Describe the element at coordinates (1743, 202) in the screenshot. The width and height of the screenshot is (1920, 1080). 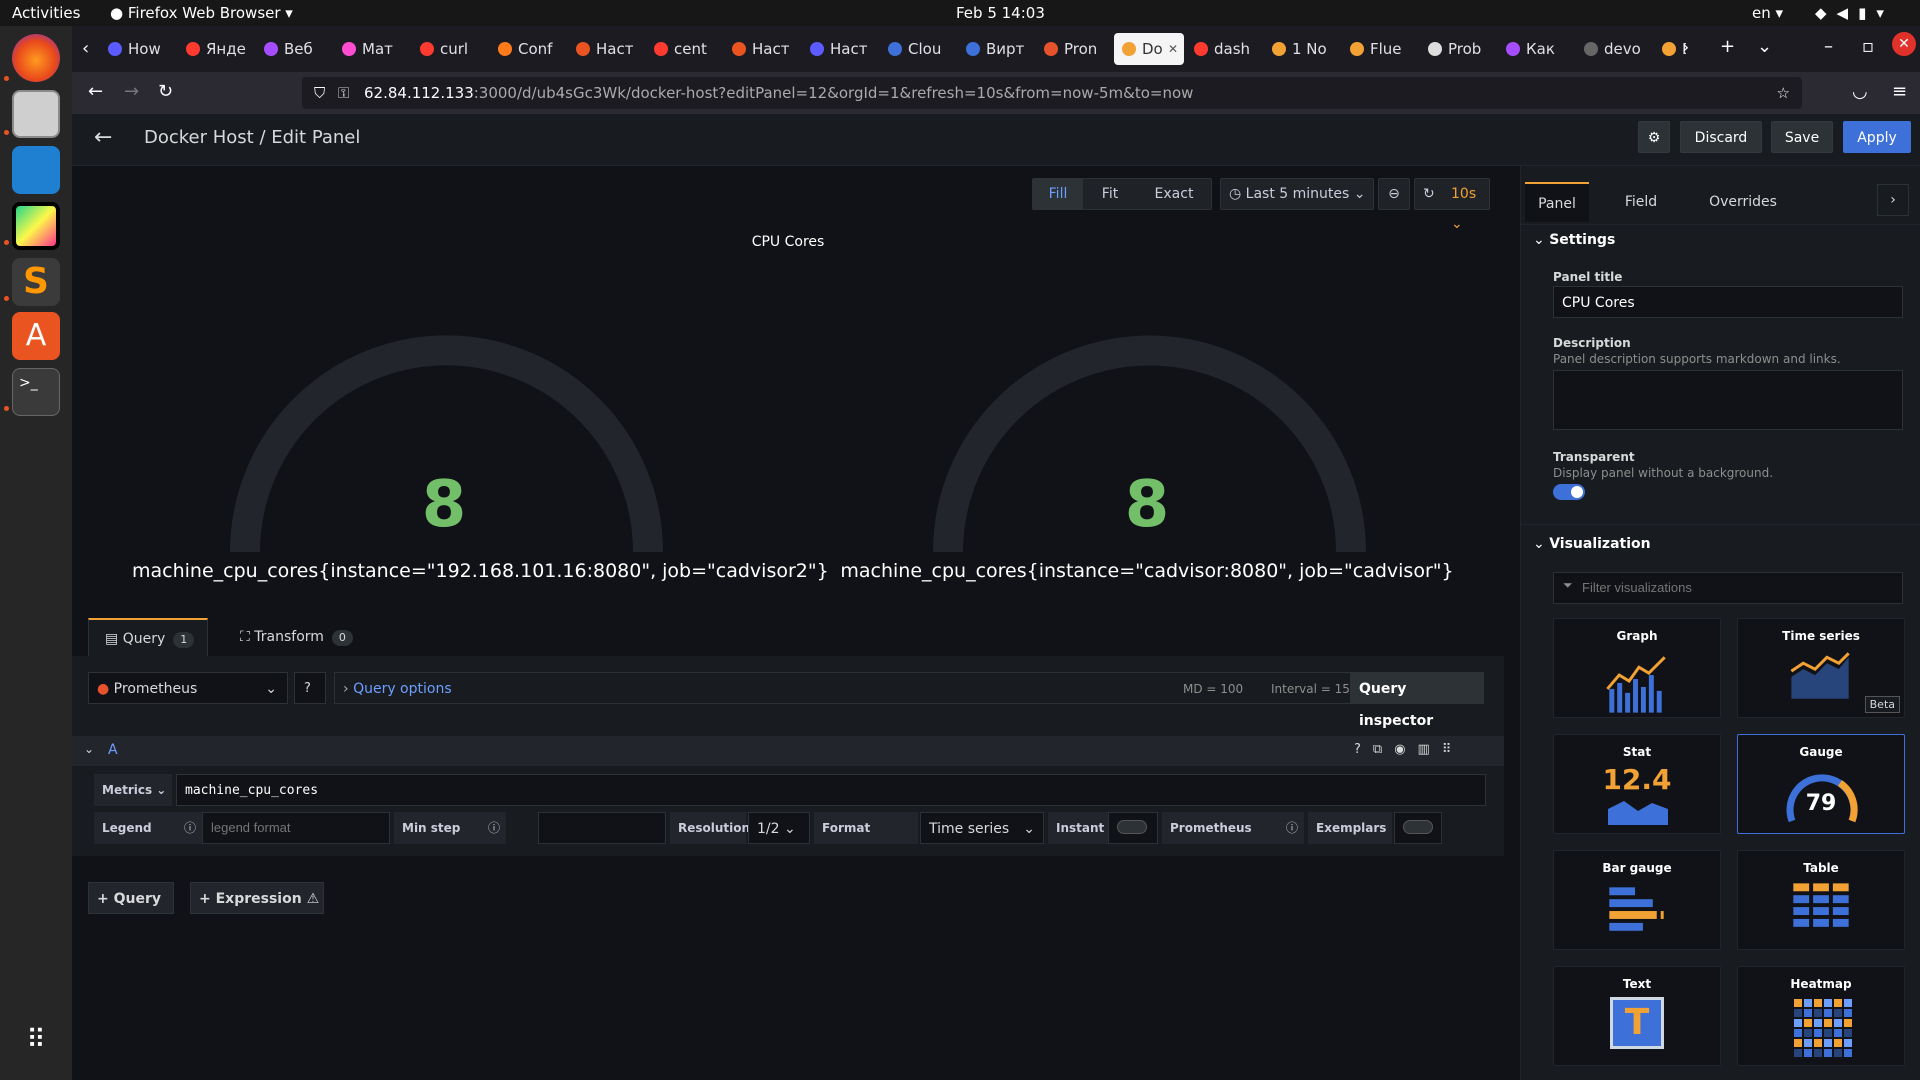
I see `tab-overrides: Overrides` at that location.